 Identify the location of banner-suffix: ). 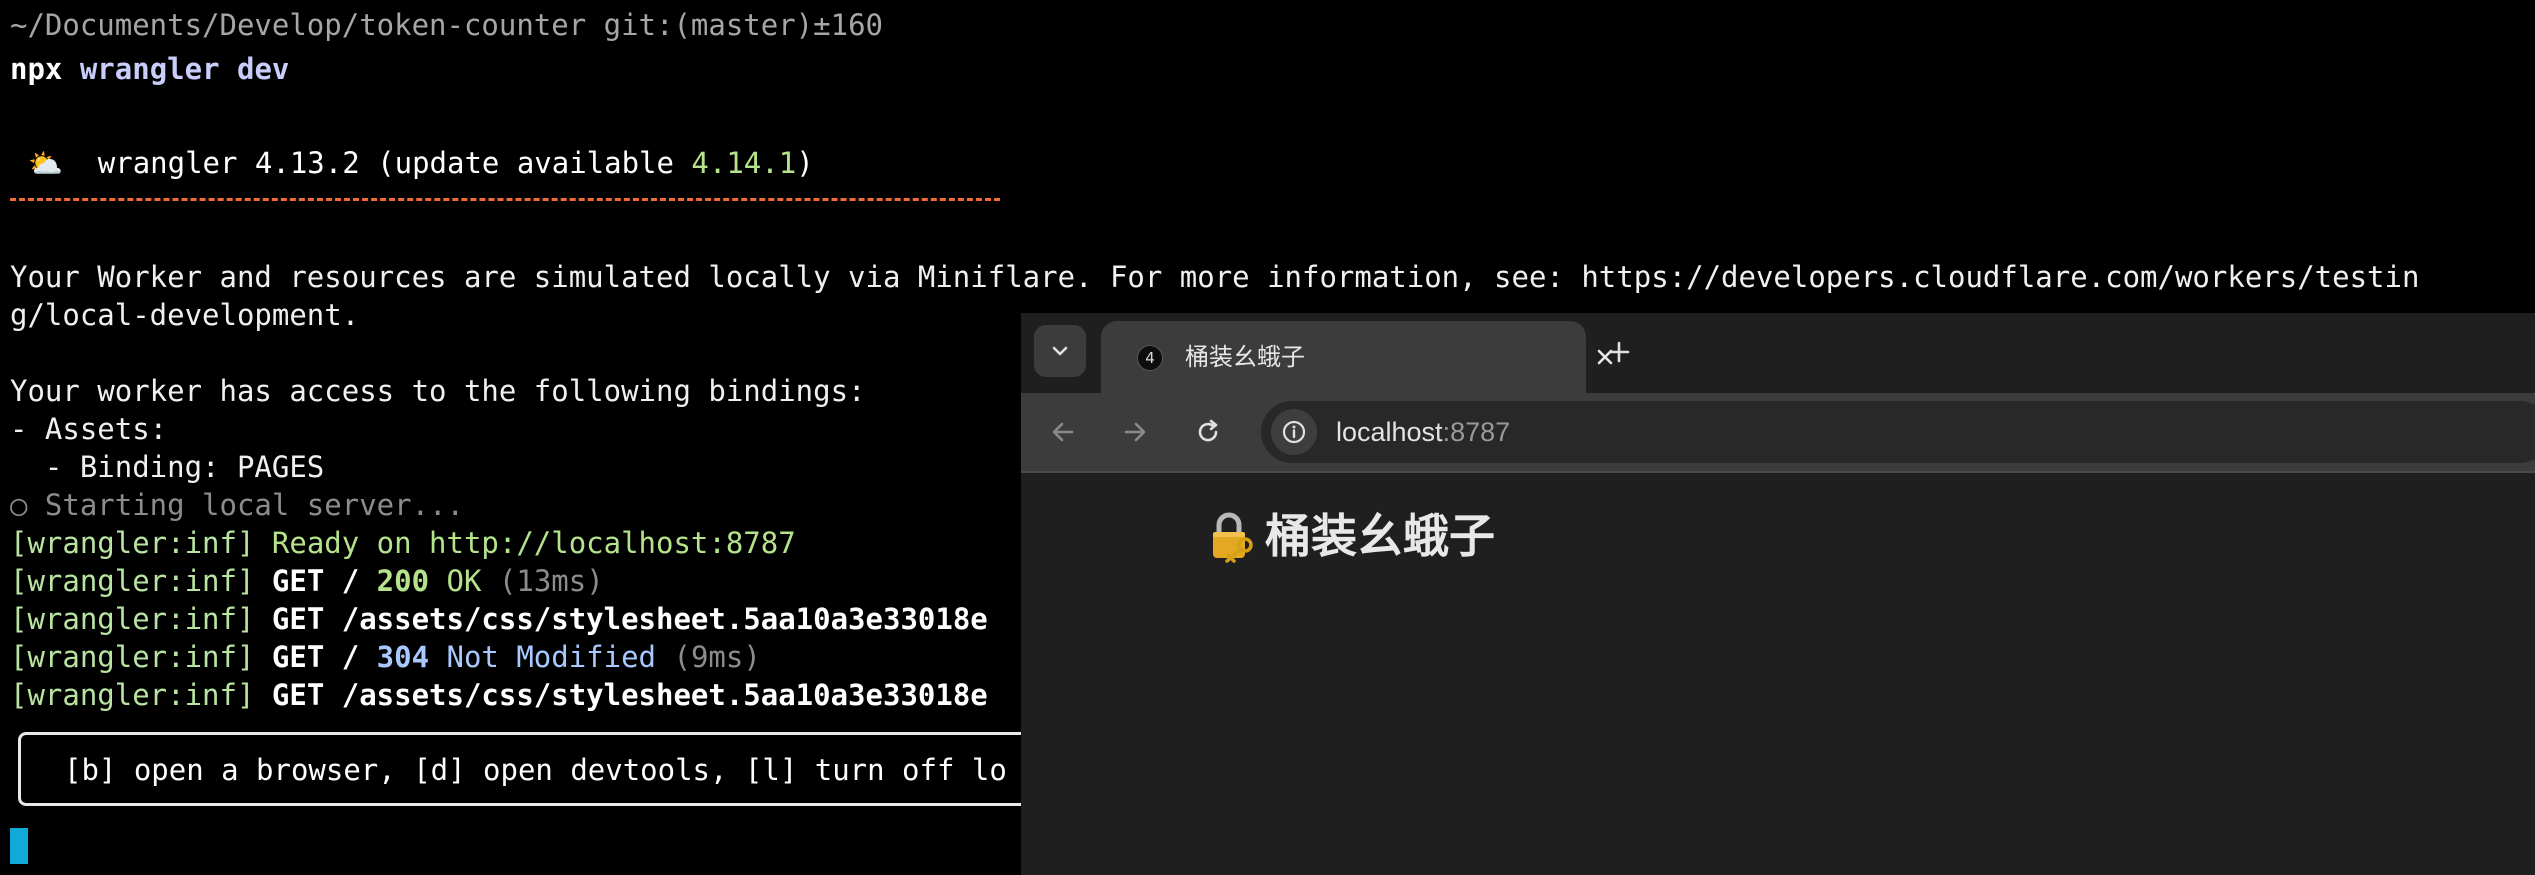
(805, 163).